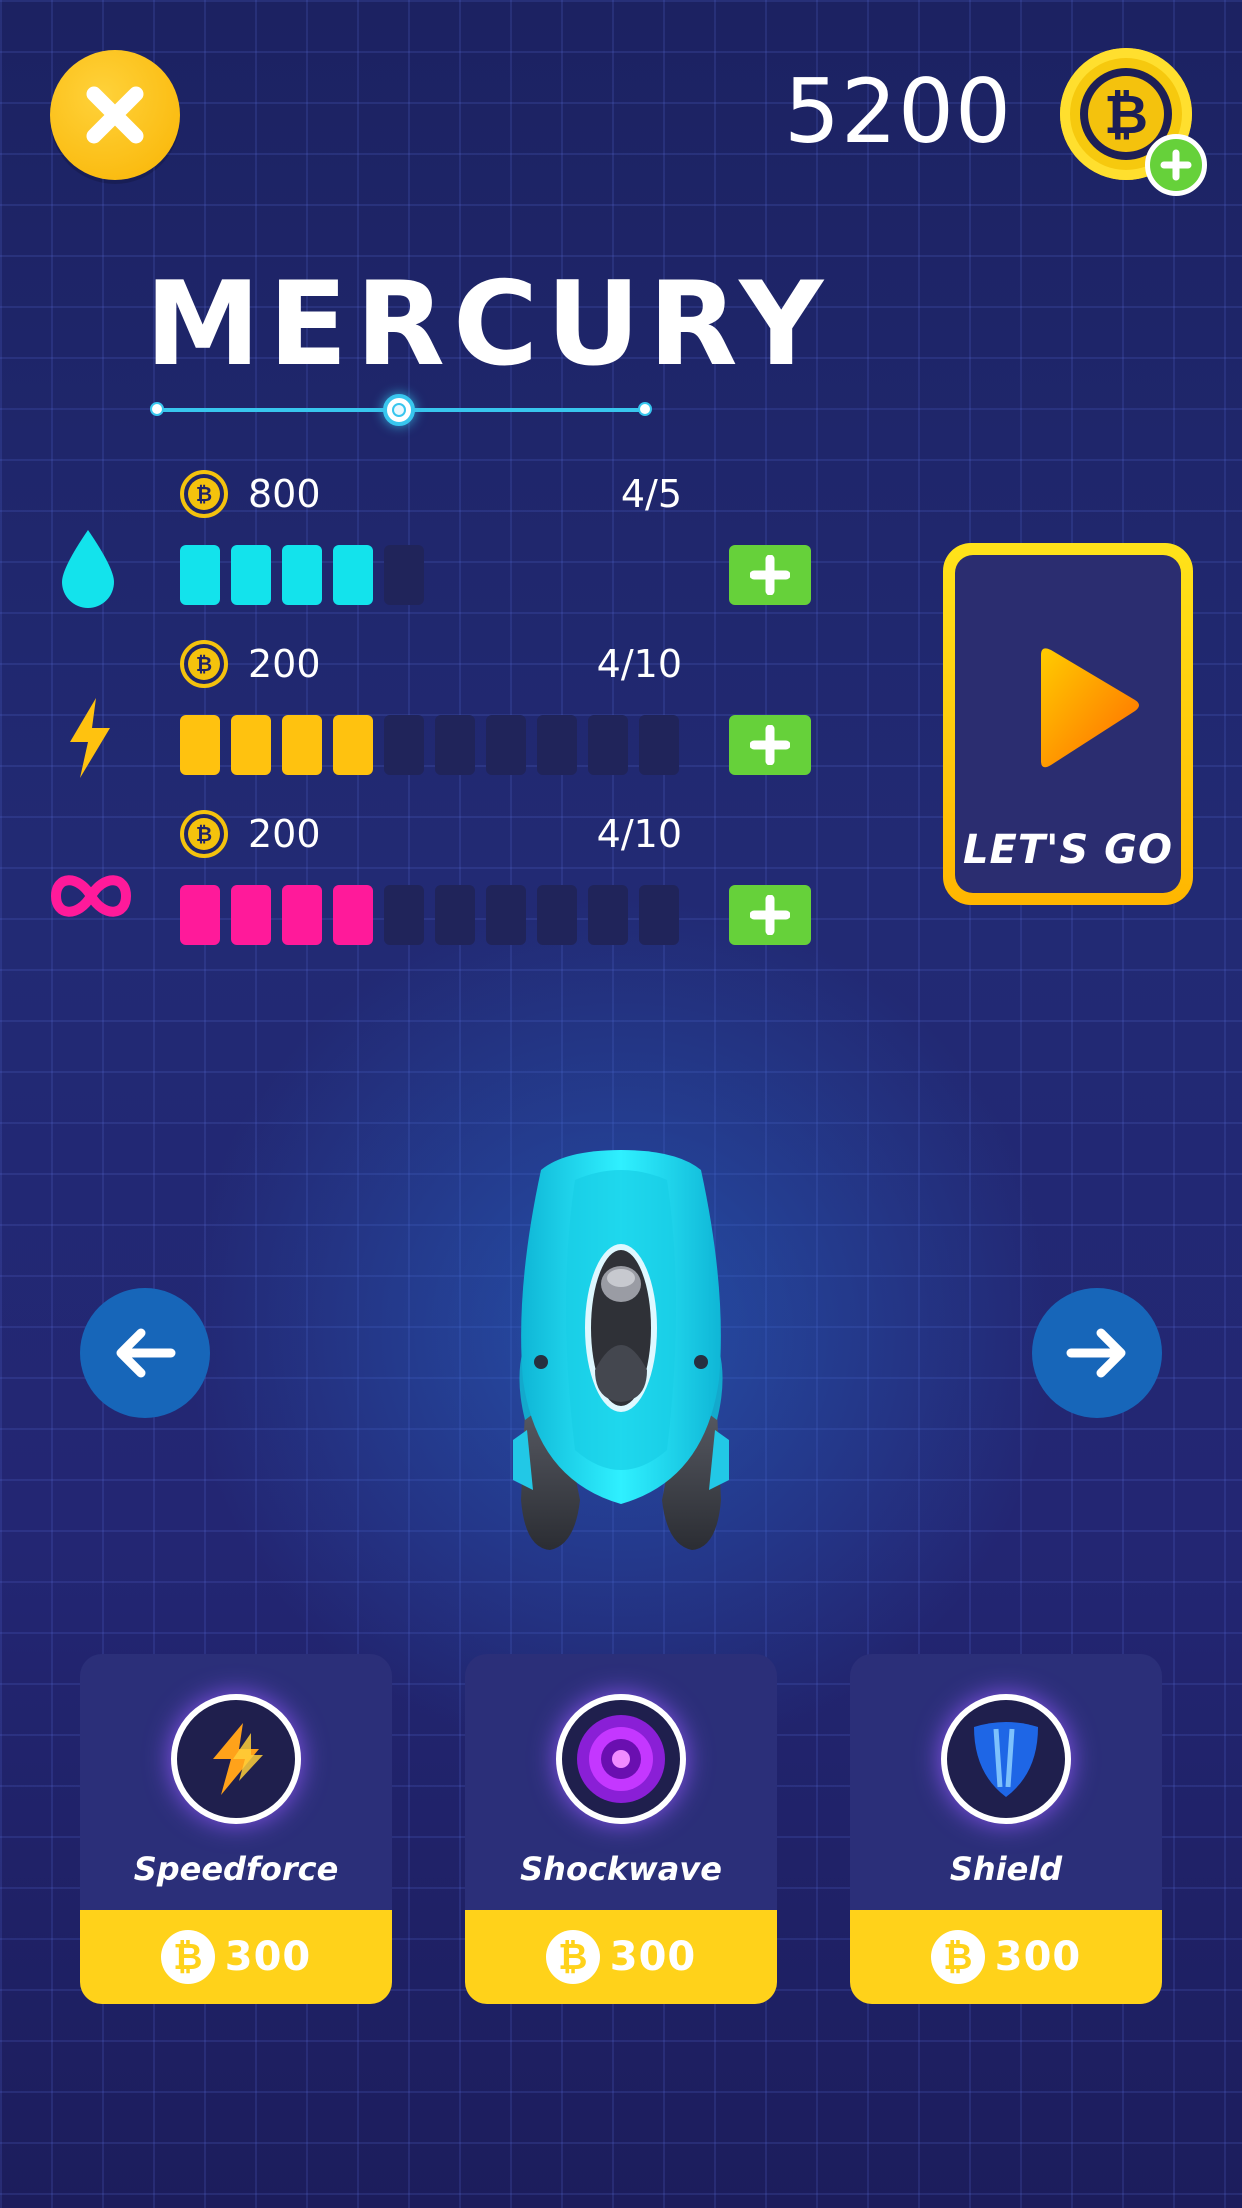 This screenshot has height=2208, width=1242. I want to click on play-icon, so click(1090, 708).